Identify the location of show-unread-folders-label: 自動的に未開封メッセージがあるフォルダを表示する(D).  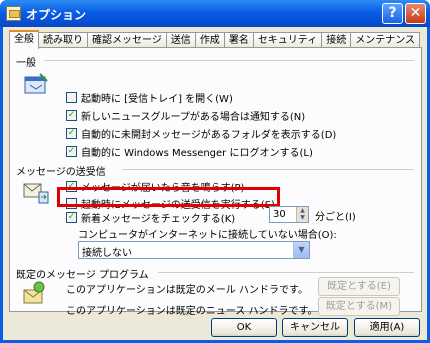
(209, 135).